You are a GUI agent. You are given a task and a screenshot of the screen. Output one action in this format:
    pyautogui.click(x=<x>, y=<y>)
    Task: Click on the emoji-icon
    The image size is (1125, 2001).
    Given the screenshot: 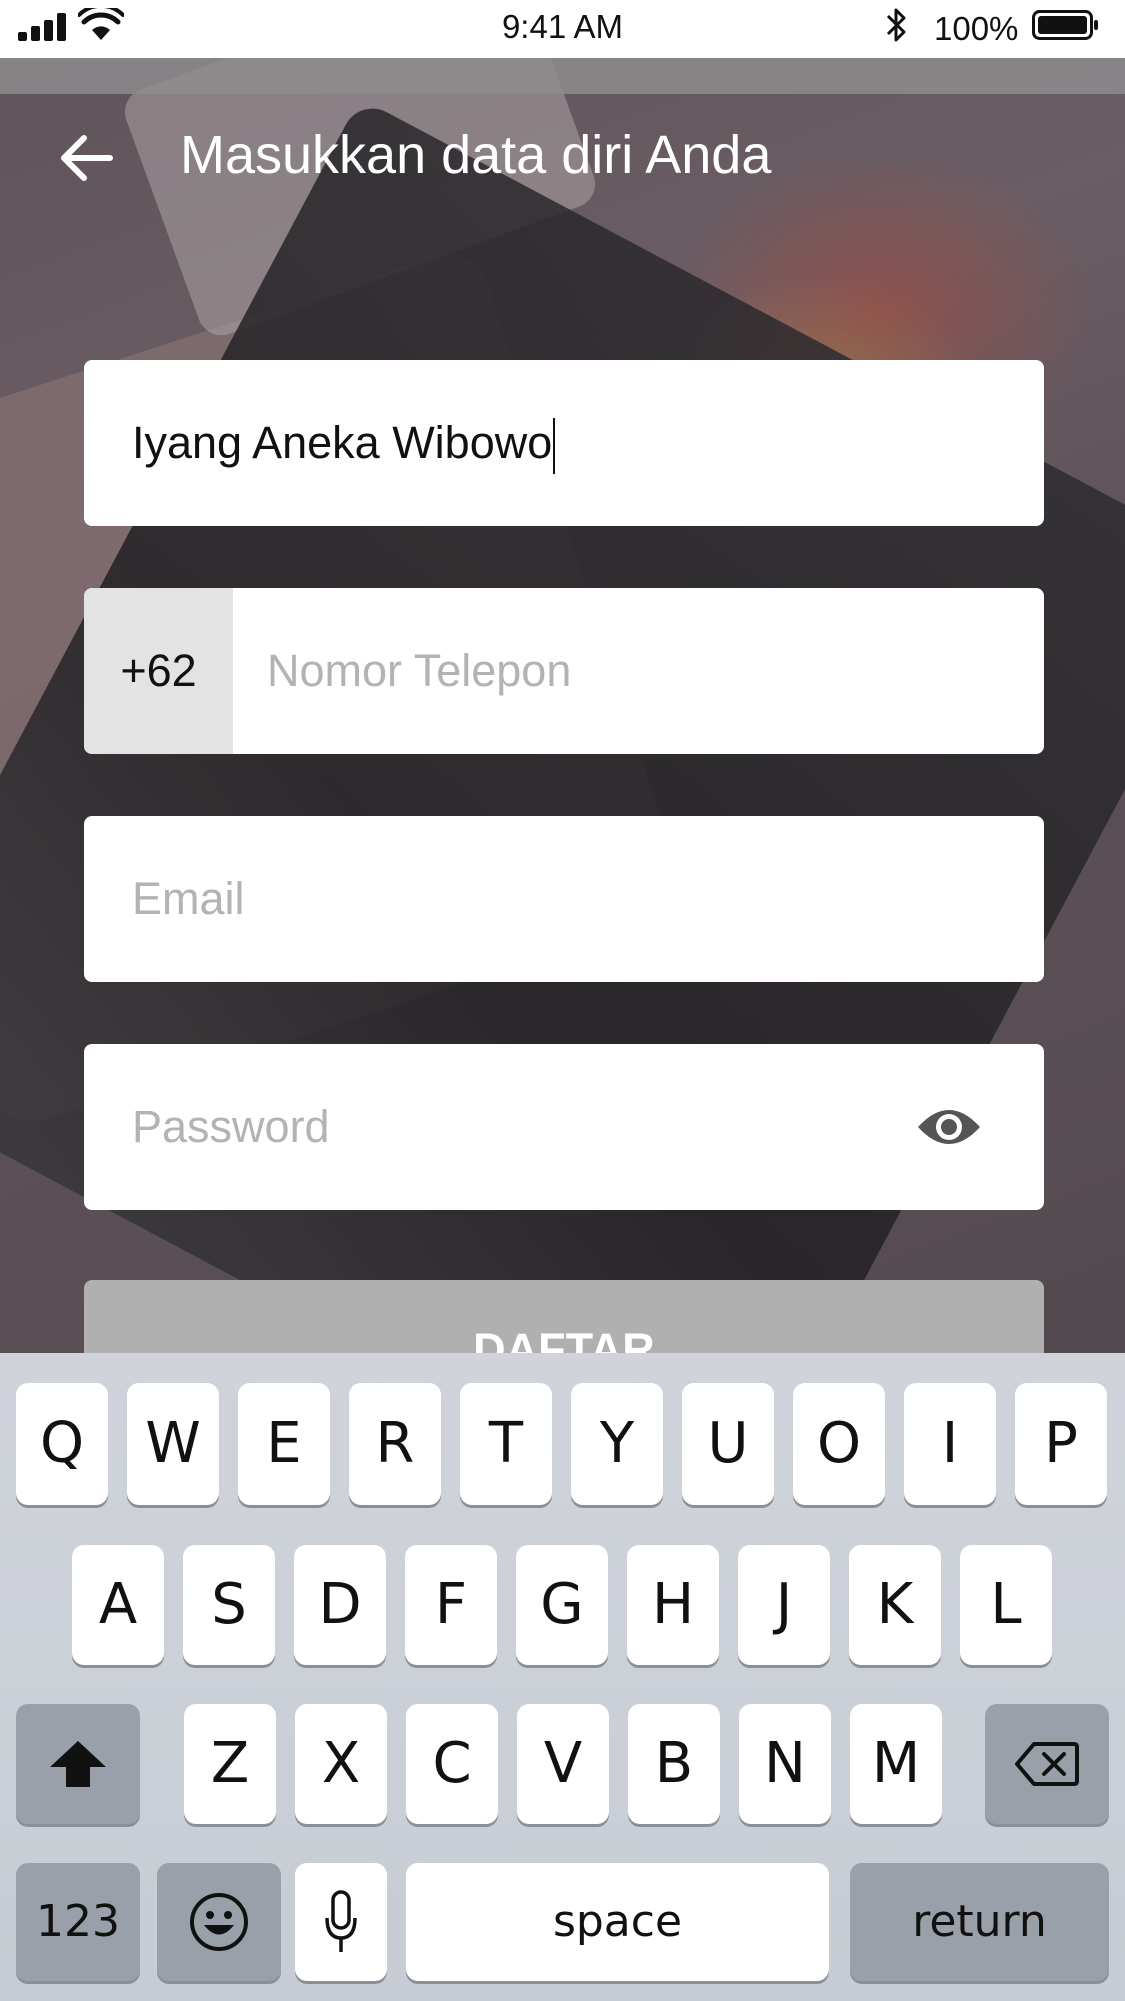 What is the action you would take?
    pyautogui.click(x=219, y=1922)
    